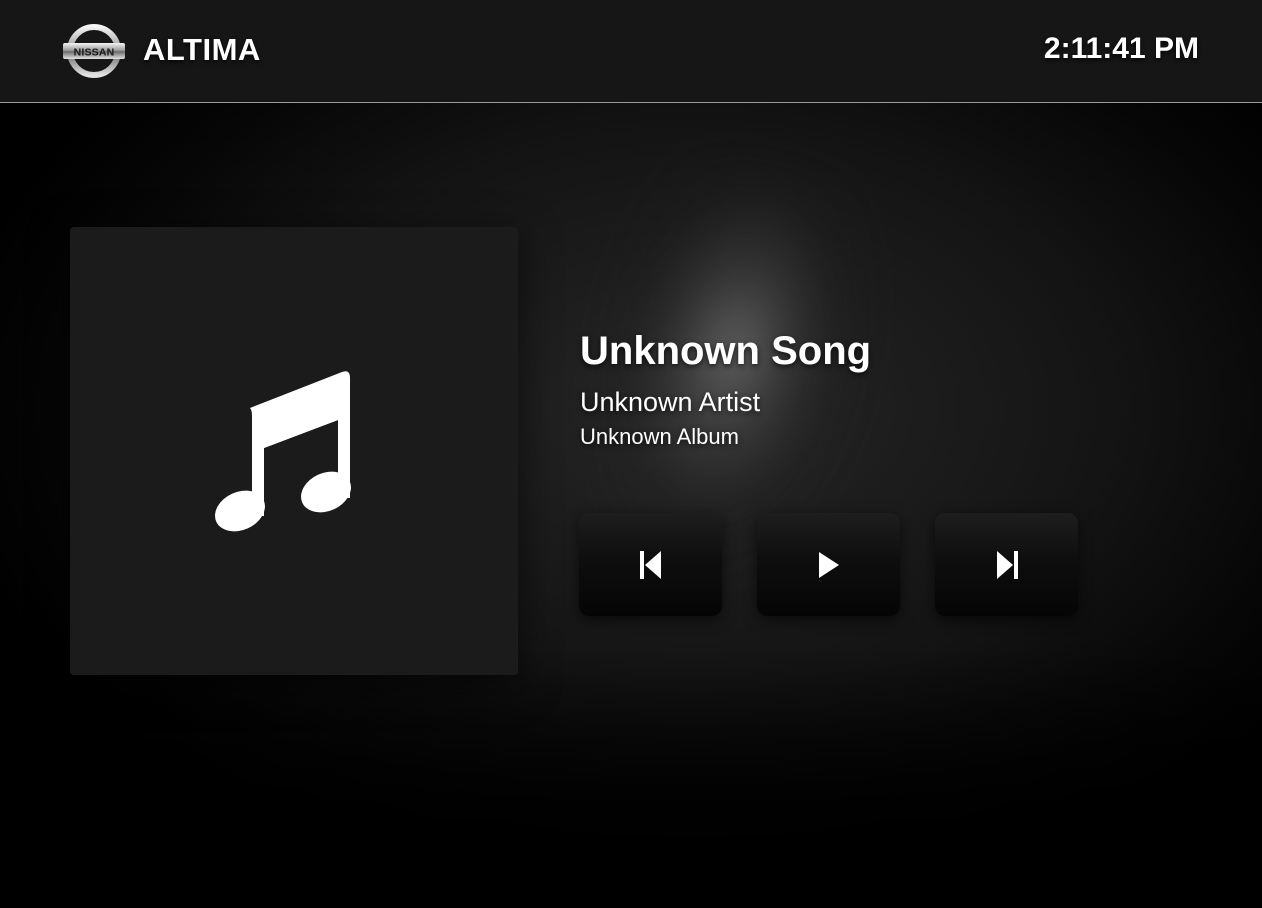 This screenshot has width=1262, height=908. I want to click on next-track-button, so click(1006, 564).